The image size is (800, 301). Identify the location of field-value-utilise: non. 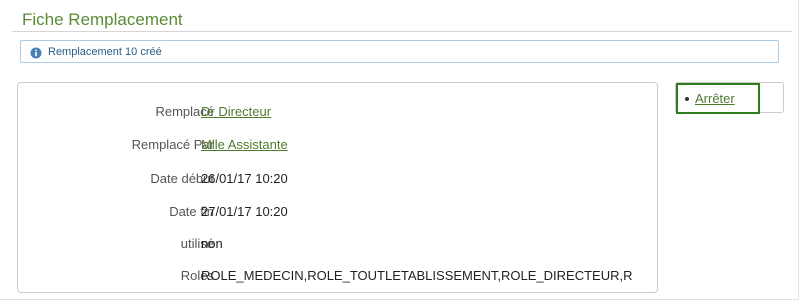
(212, 243).